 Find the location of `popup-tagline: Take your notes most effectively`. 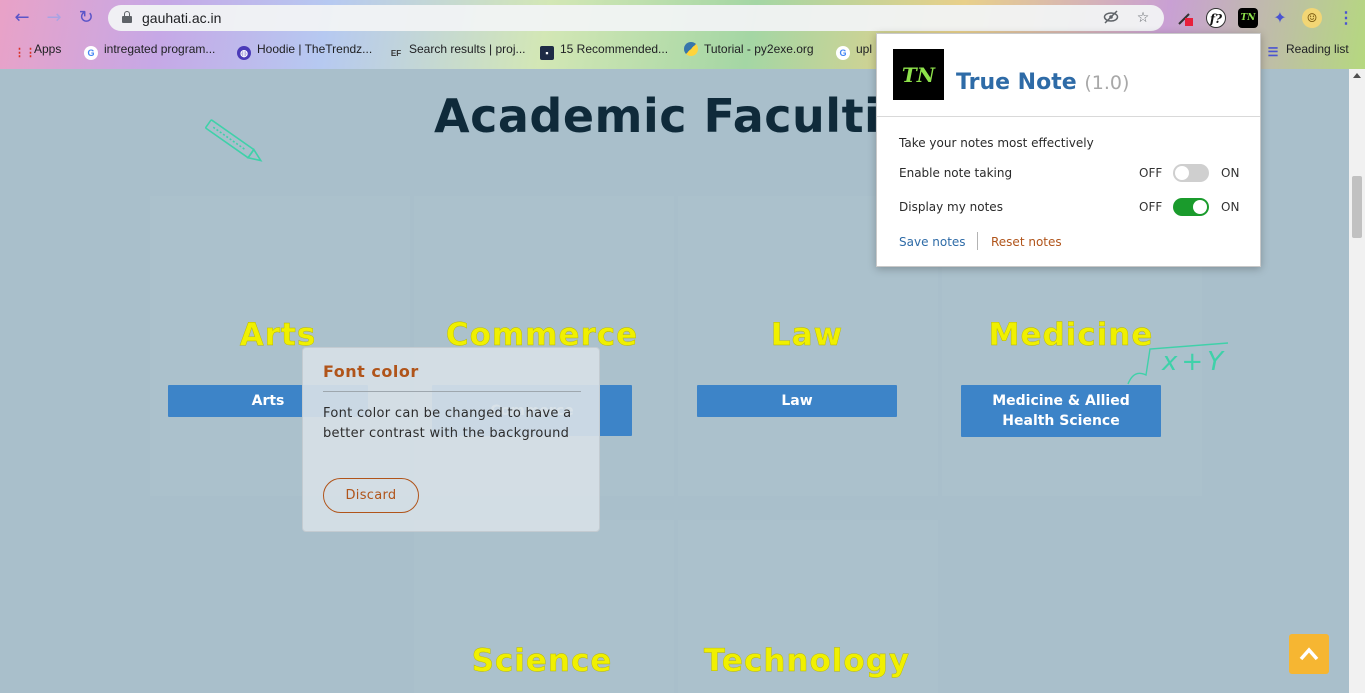

popup-tagline: Take your notes most effectively is located at coordinates (996, 143).